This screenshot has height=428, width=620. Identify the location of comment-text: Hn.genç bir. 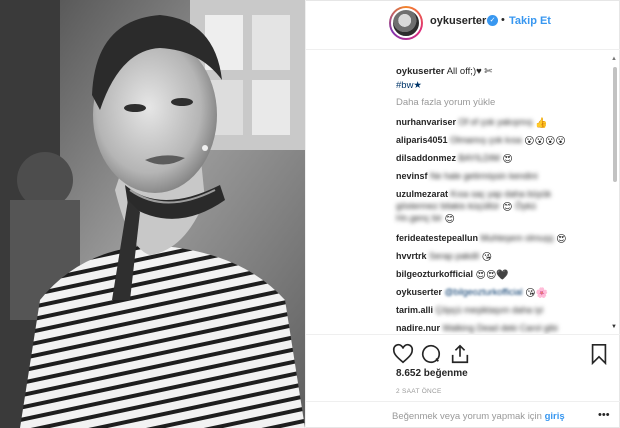
(419, 218).